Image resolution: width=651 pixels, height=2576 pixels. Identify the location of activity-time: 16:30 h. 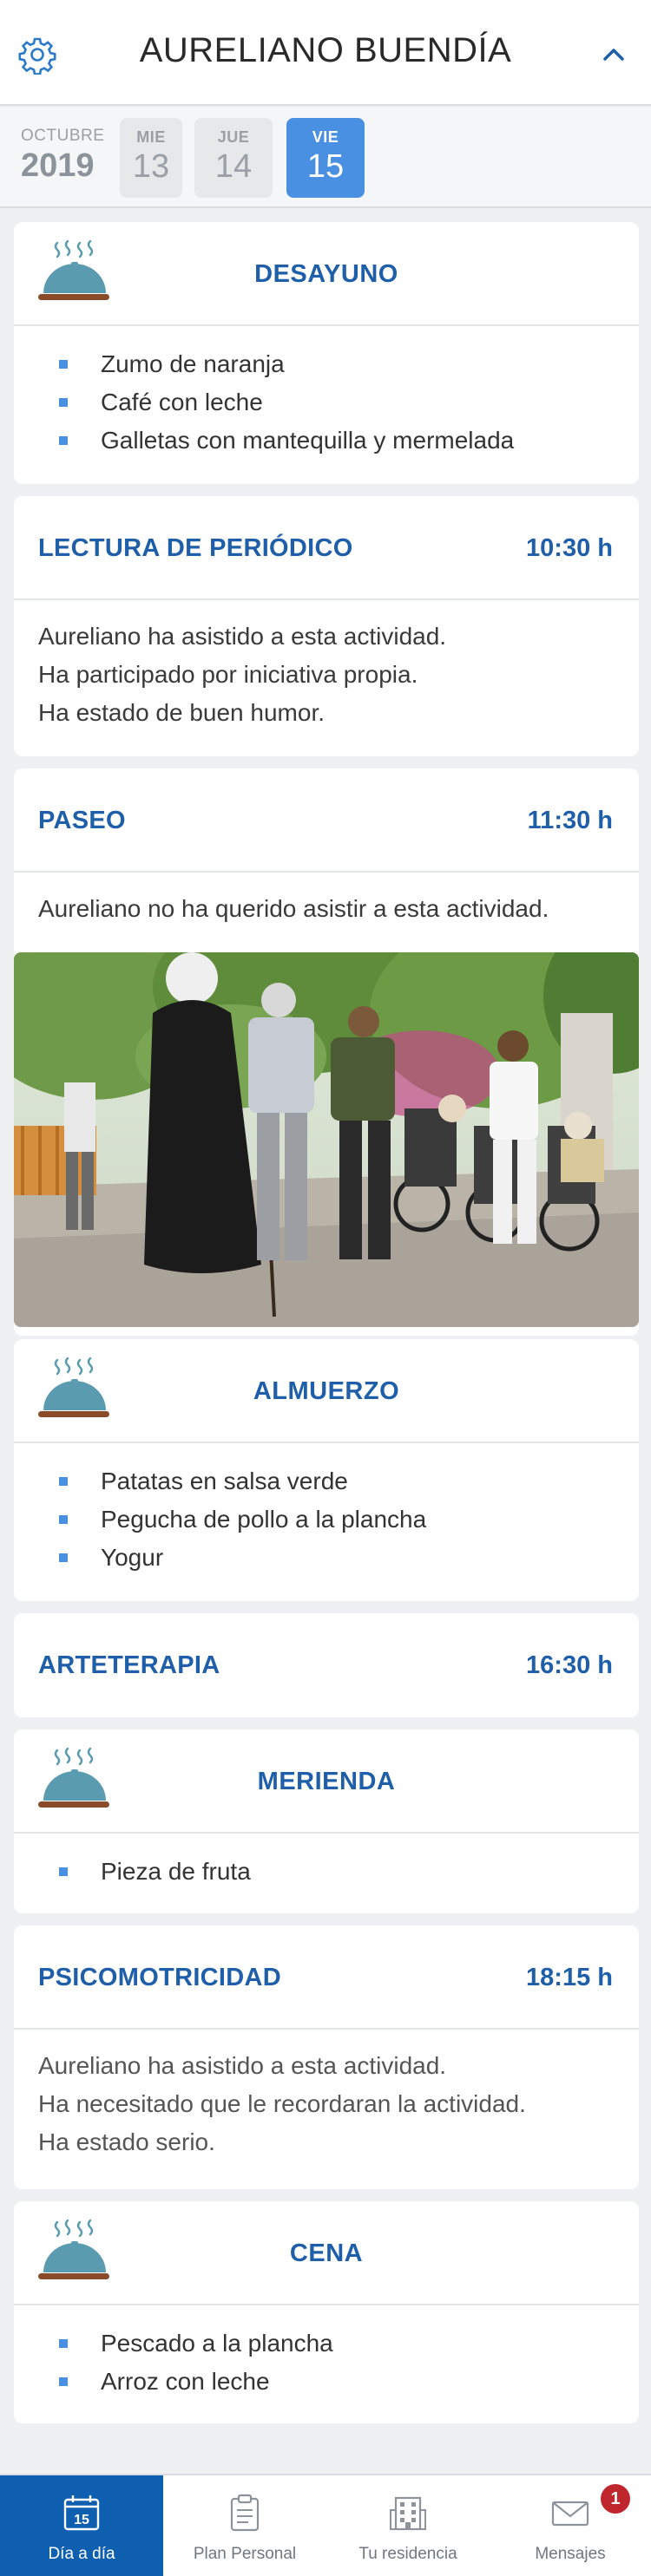
(569, 1665).